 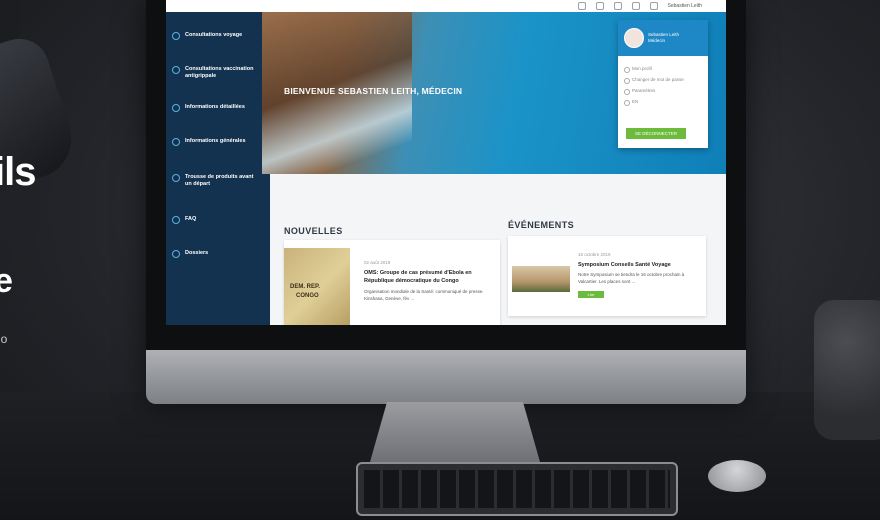 What do you see at coordinates (305, 287) in the screenshot?
I see `map-label: DEM. REP.` at bounding box center [305, 287].